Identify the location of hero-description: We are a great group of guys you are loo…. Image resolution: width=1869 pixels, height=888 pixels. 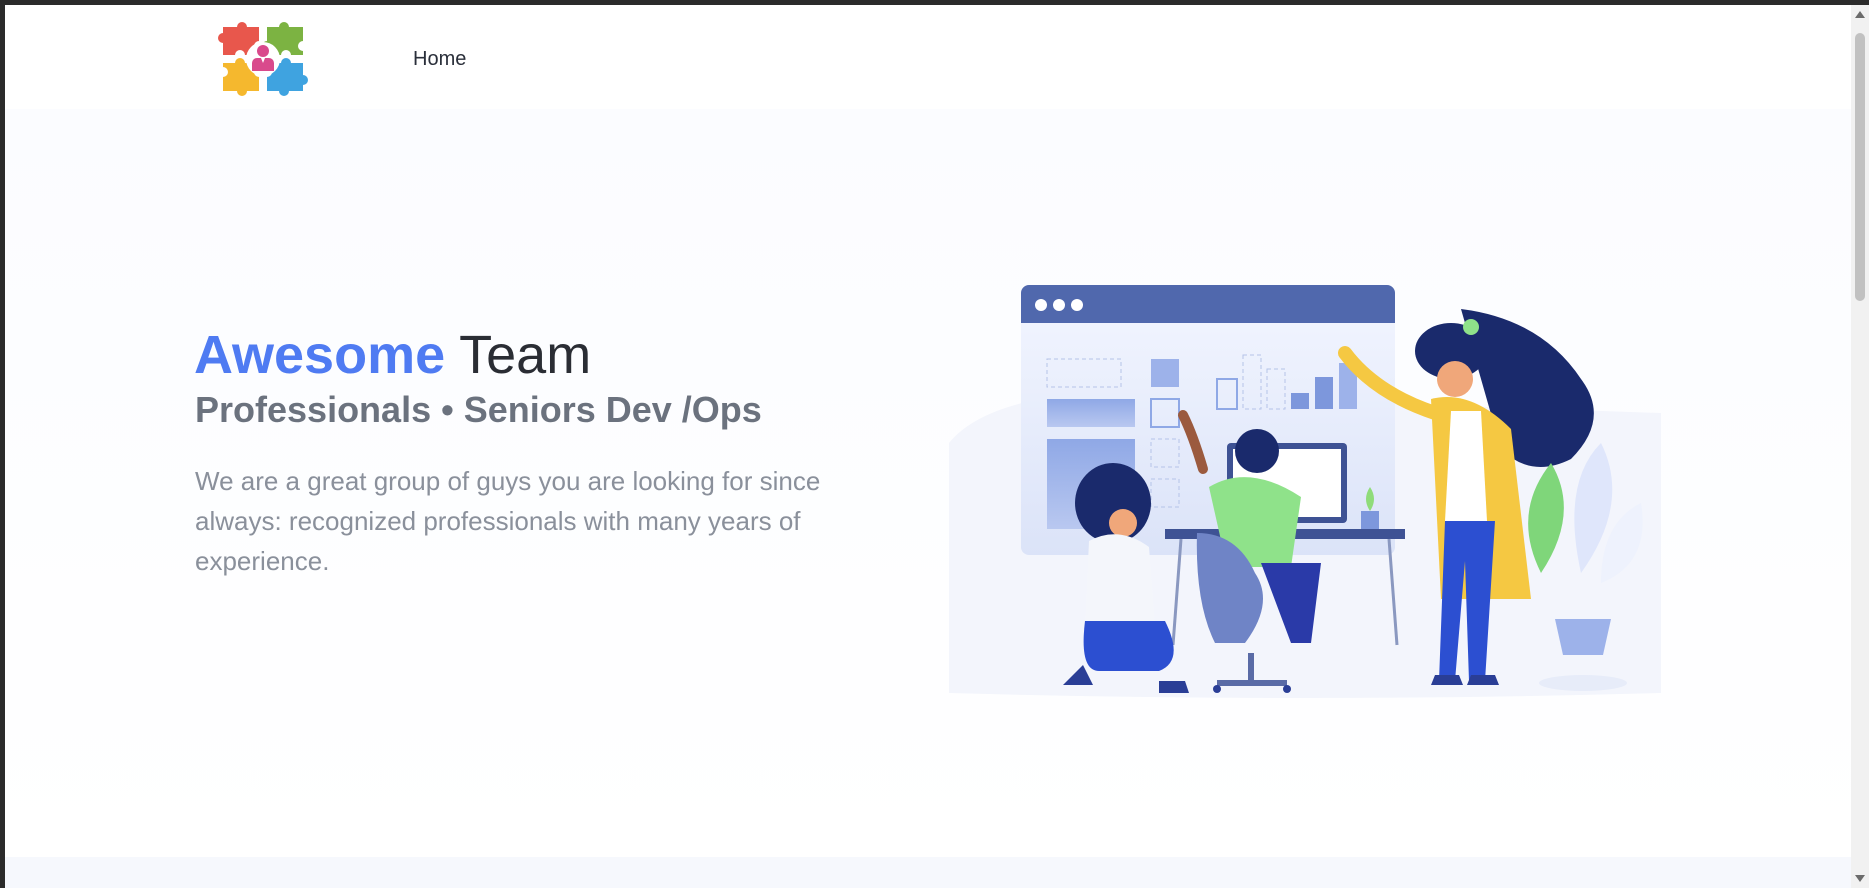
(508, 521).